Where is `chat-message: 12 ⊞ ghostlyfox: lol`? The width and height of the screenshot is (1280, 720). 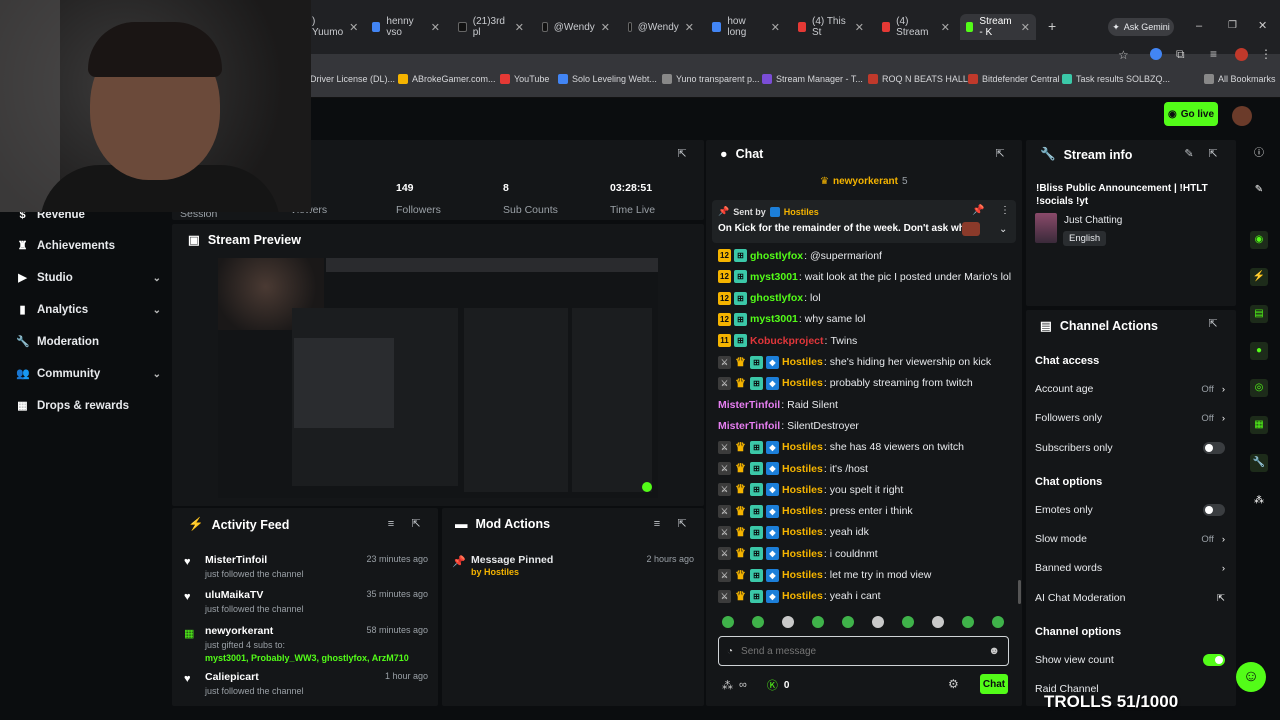 chat-message: 12 ⊞ ghostlyfox: lol is located at coordinates (866, 298).